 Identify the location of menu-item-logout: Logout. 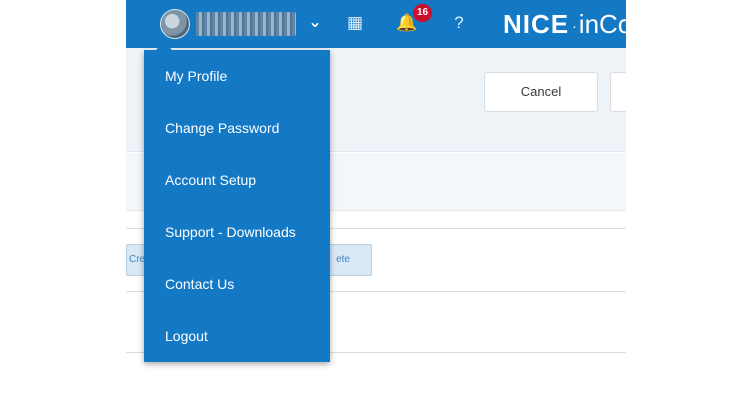
(237, 336).